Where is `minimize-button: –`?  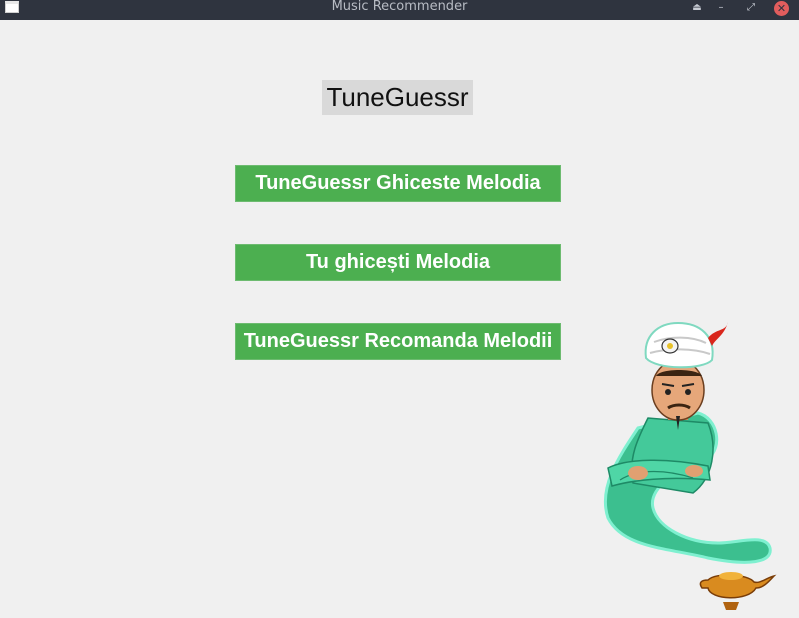
minimize-button: – is located at coordinates (721, 8).